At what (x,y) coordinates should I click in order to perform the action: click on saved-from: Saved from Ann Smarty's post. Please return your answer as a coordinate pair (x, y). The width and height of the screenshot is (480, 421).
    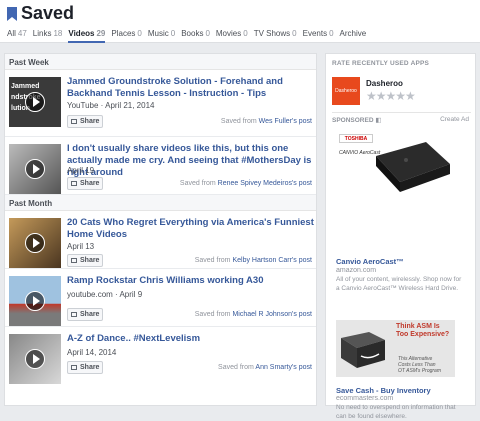
    Looking at the image, I should click on (265, 367).